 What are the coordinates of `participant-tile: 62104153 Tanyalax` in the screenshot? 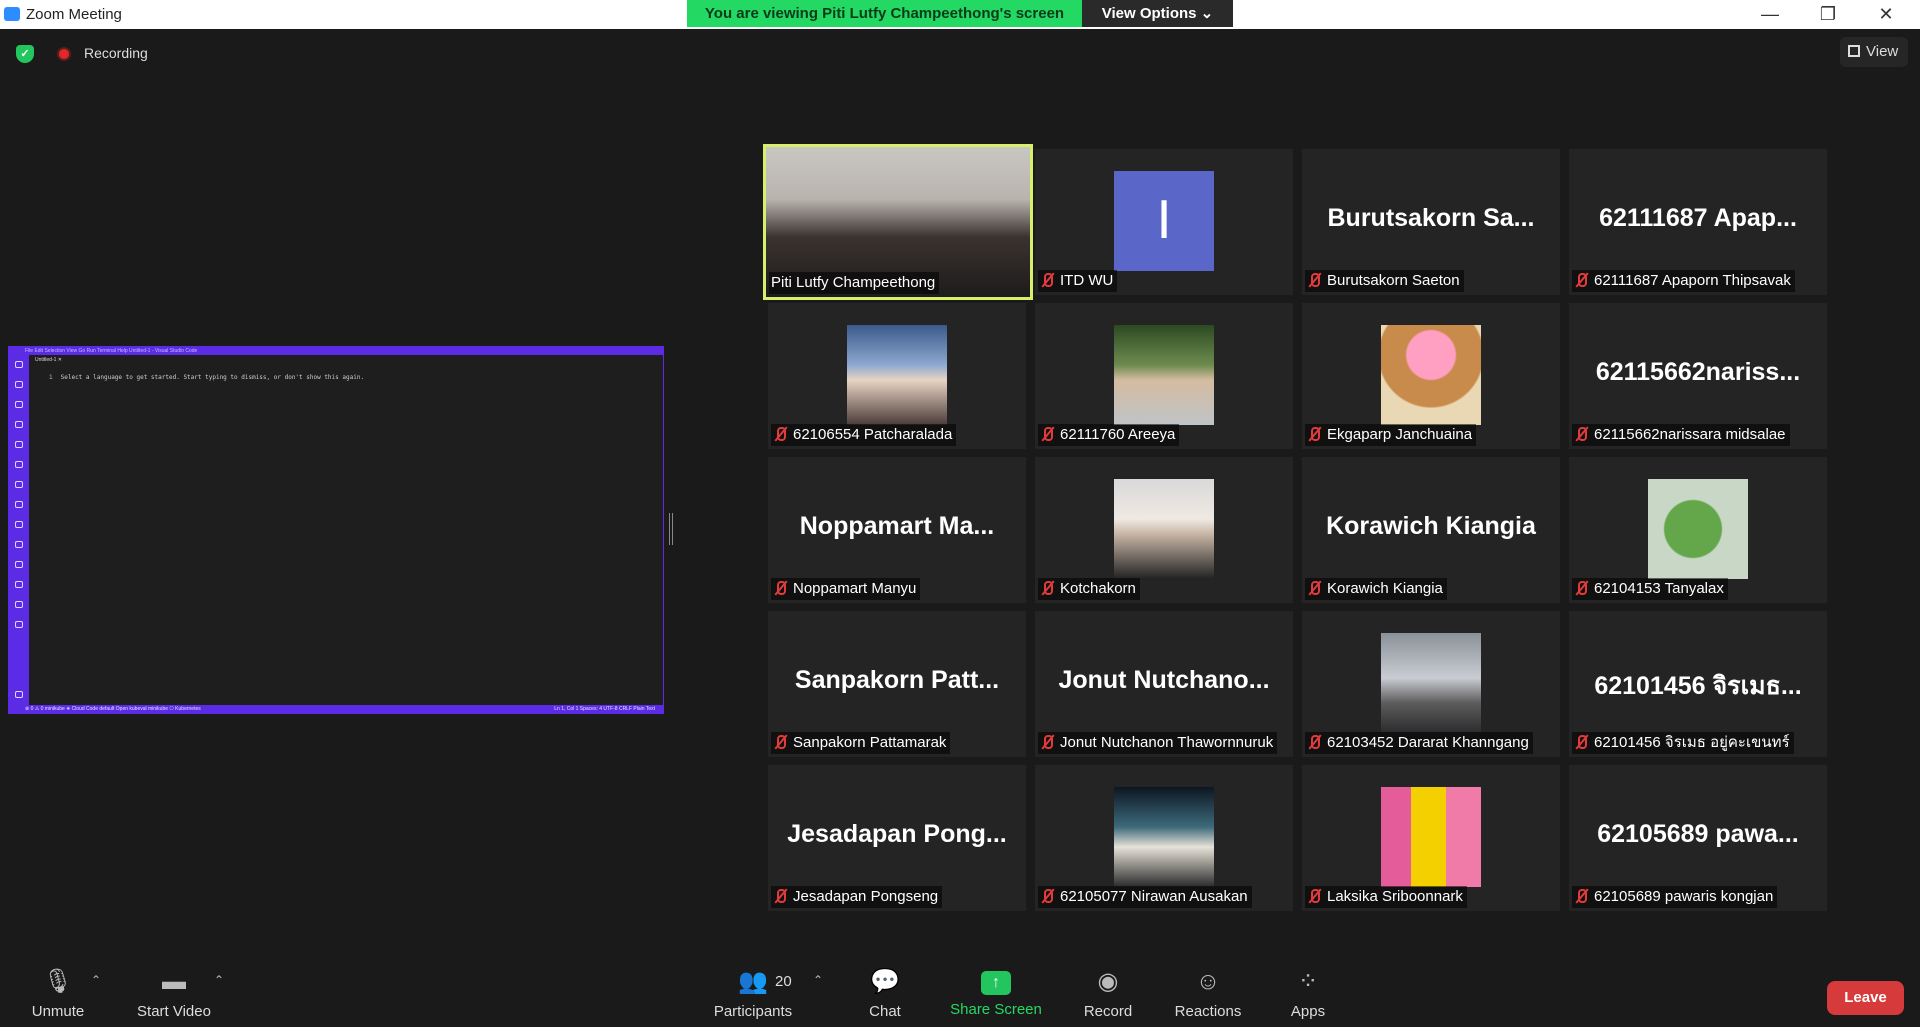 It's located at (1698, 530).